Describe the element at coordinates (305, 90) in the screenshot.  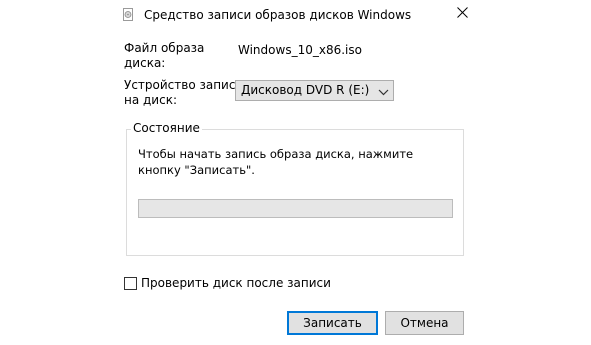
I see `burner-dropdown-value: Дисковод DVD R (E:)` at that location.